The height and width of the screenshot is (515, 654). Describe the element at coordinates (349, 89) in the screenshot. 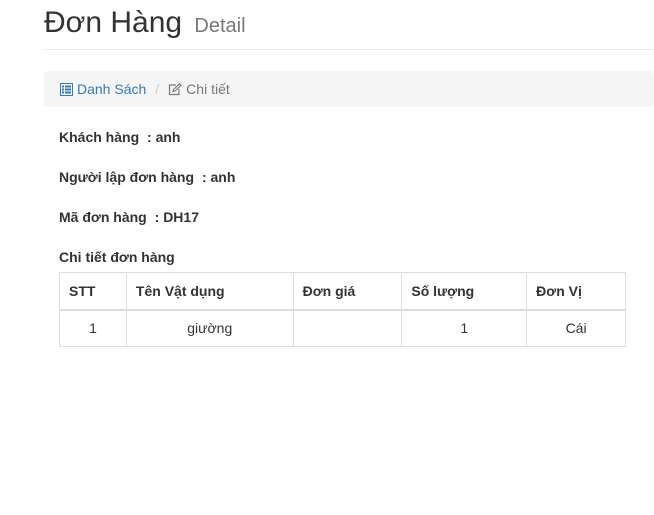

I see `breadcrumb: Danh Sách / Chi tiết` at that location.